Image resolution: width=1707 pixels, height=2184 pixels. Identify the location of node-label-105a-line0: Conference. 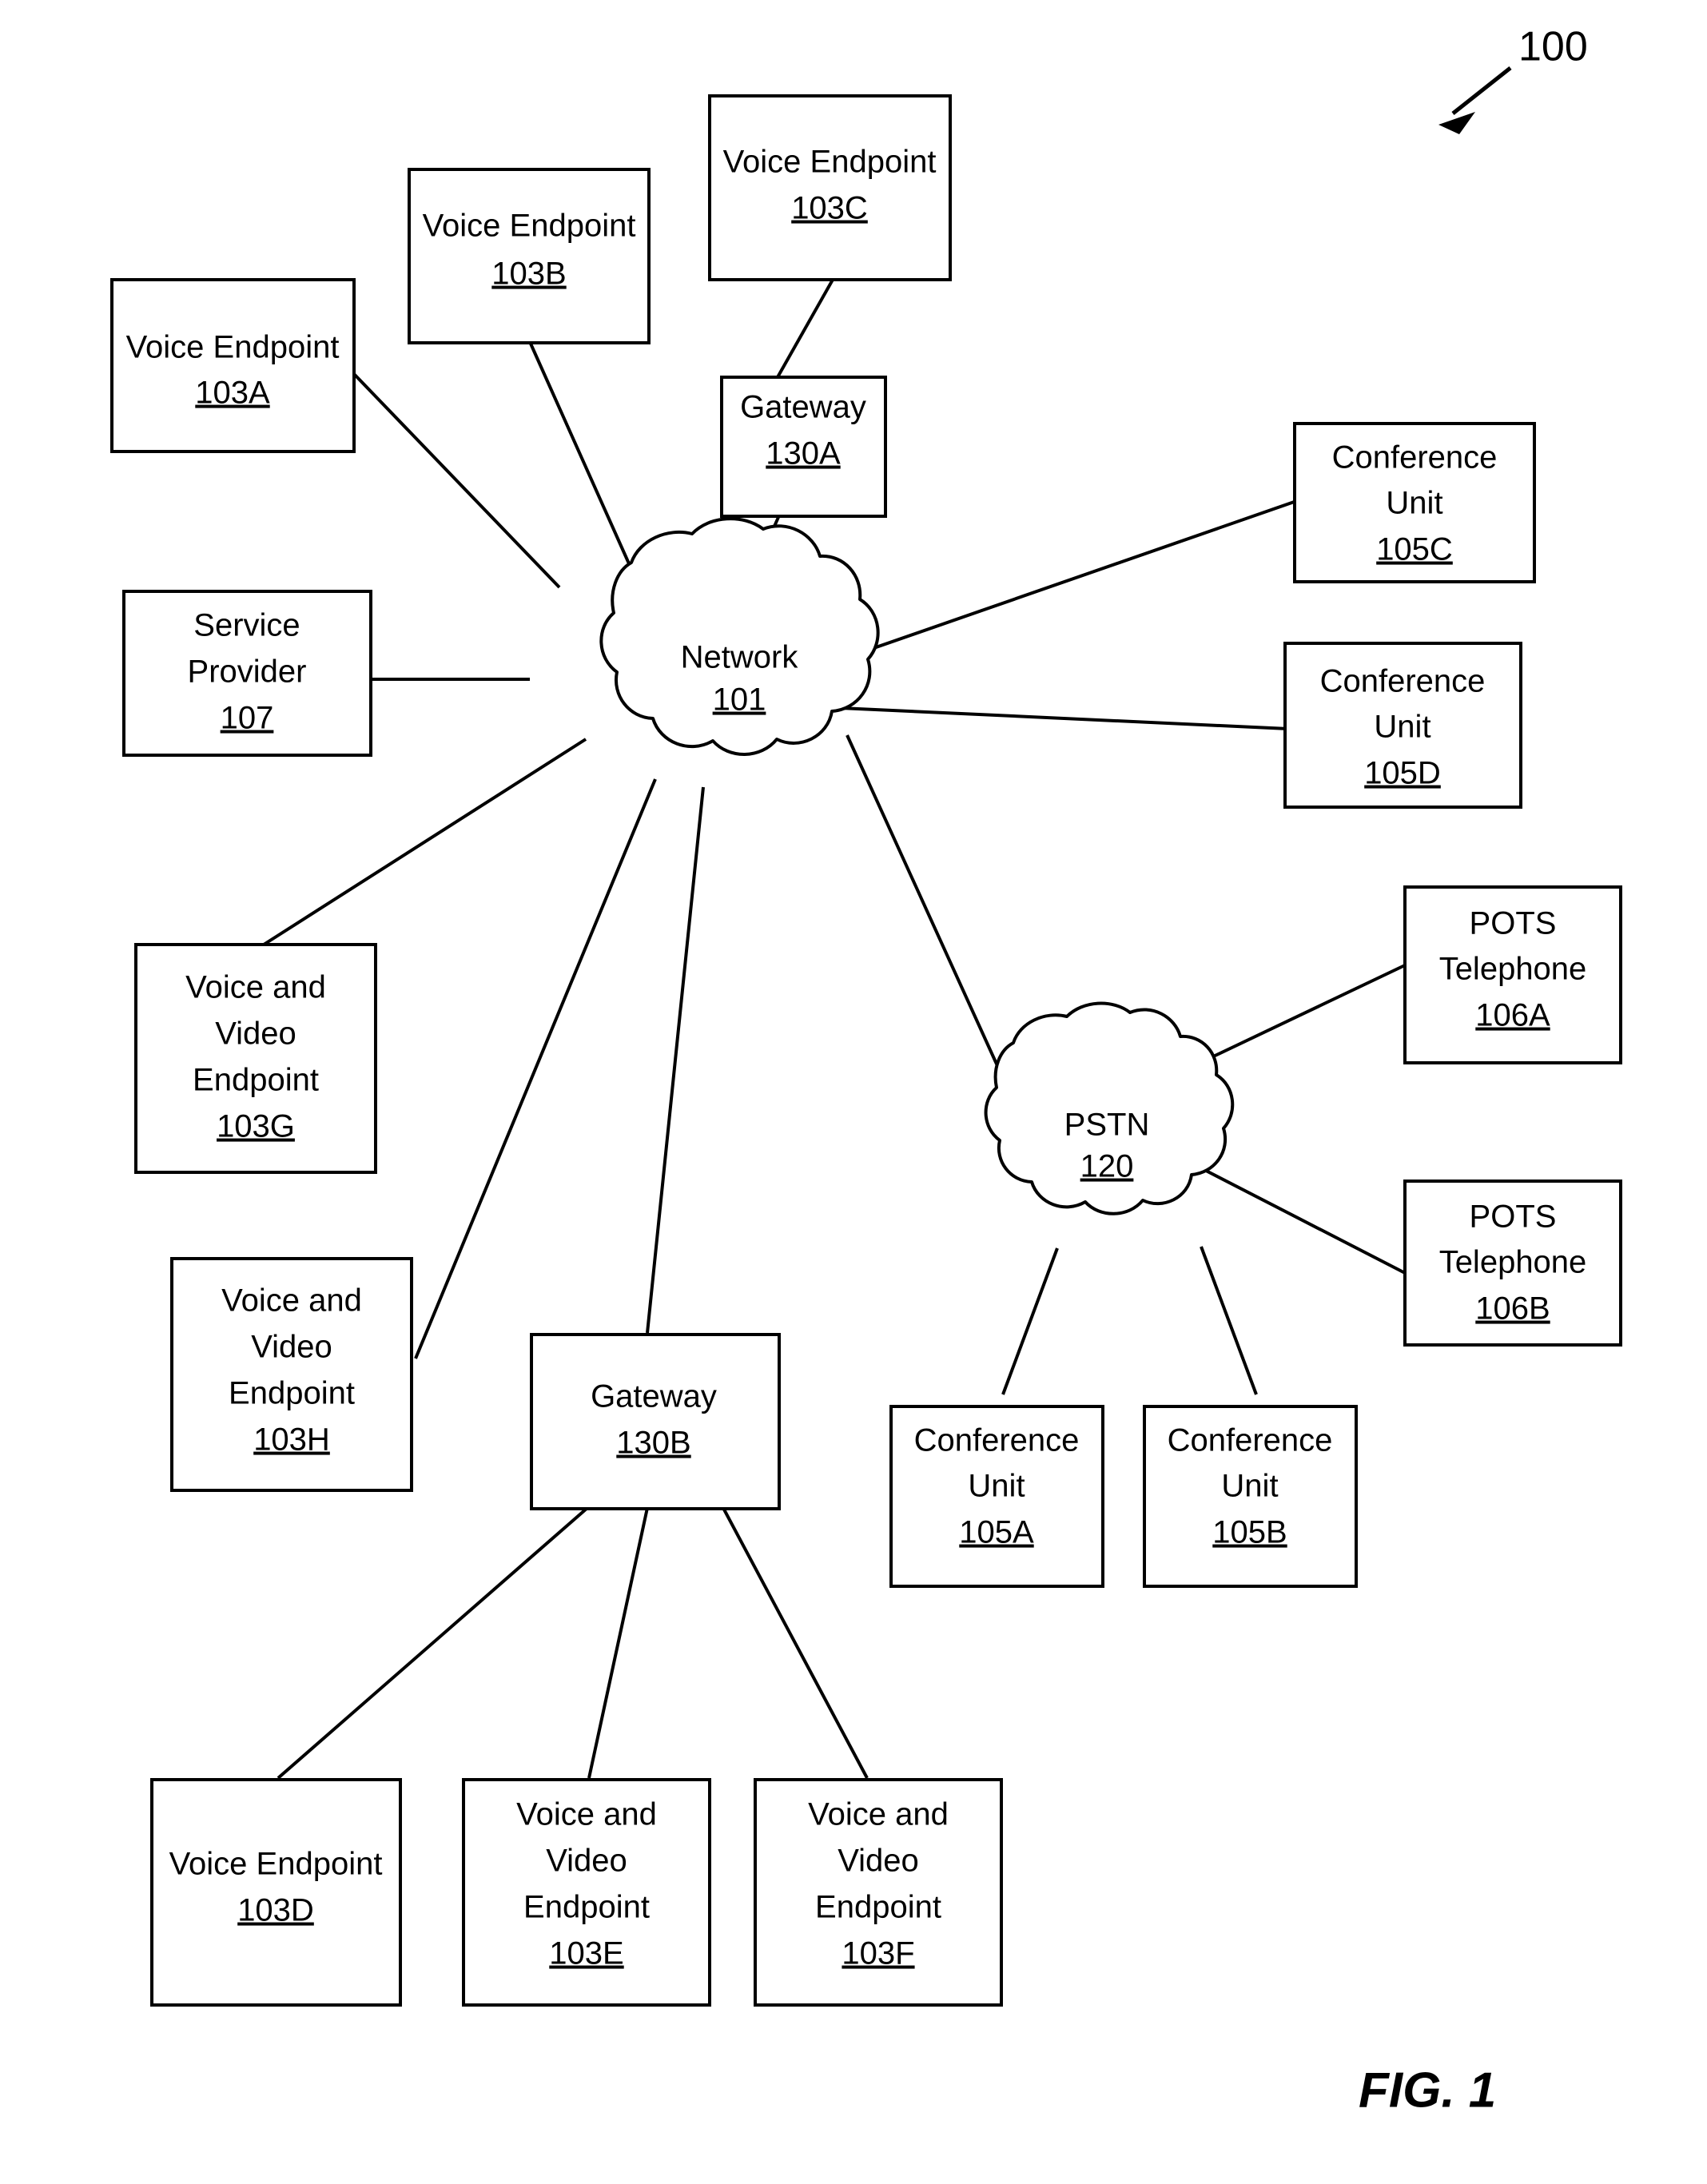
(997, 1440).